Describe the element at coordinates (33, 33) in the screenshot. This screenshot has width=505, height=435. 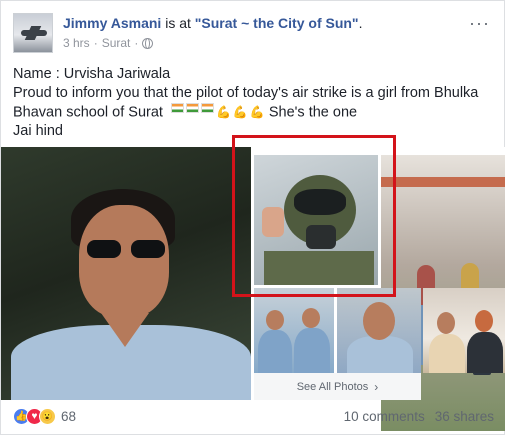
I see `avatar` at that location.